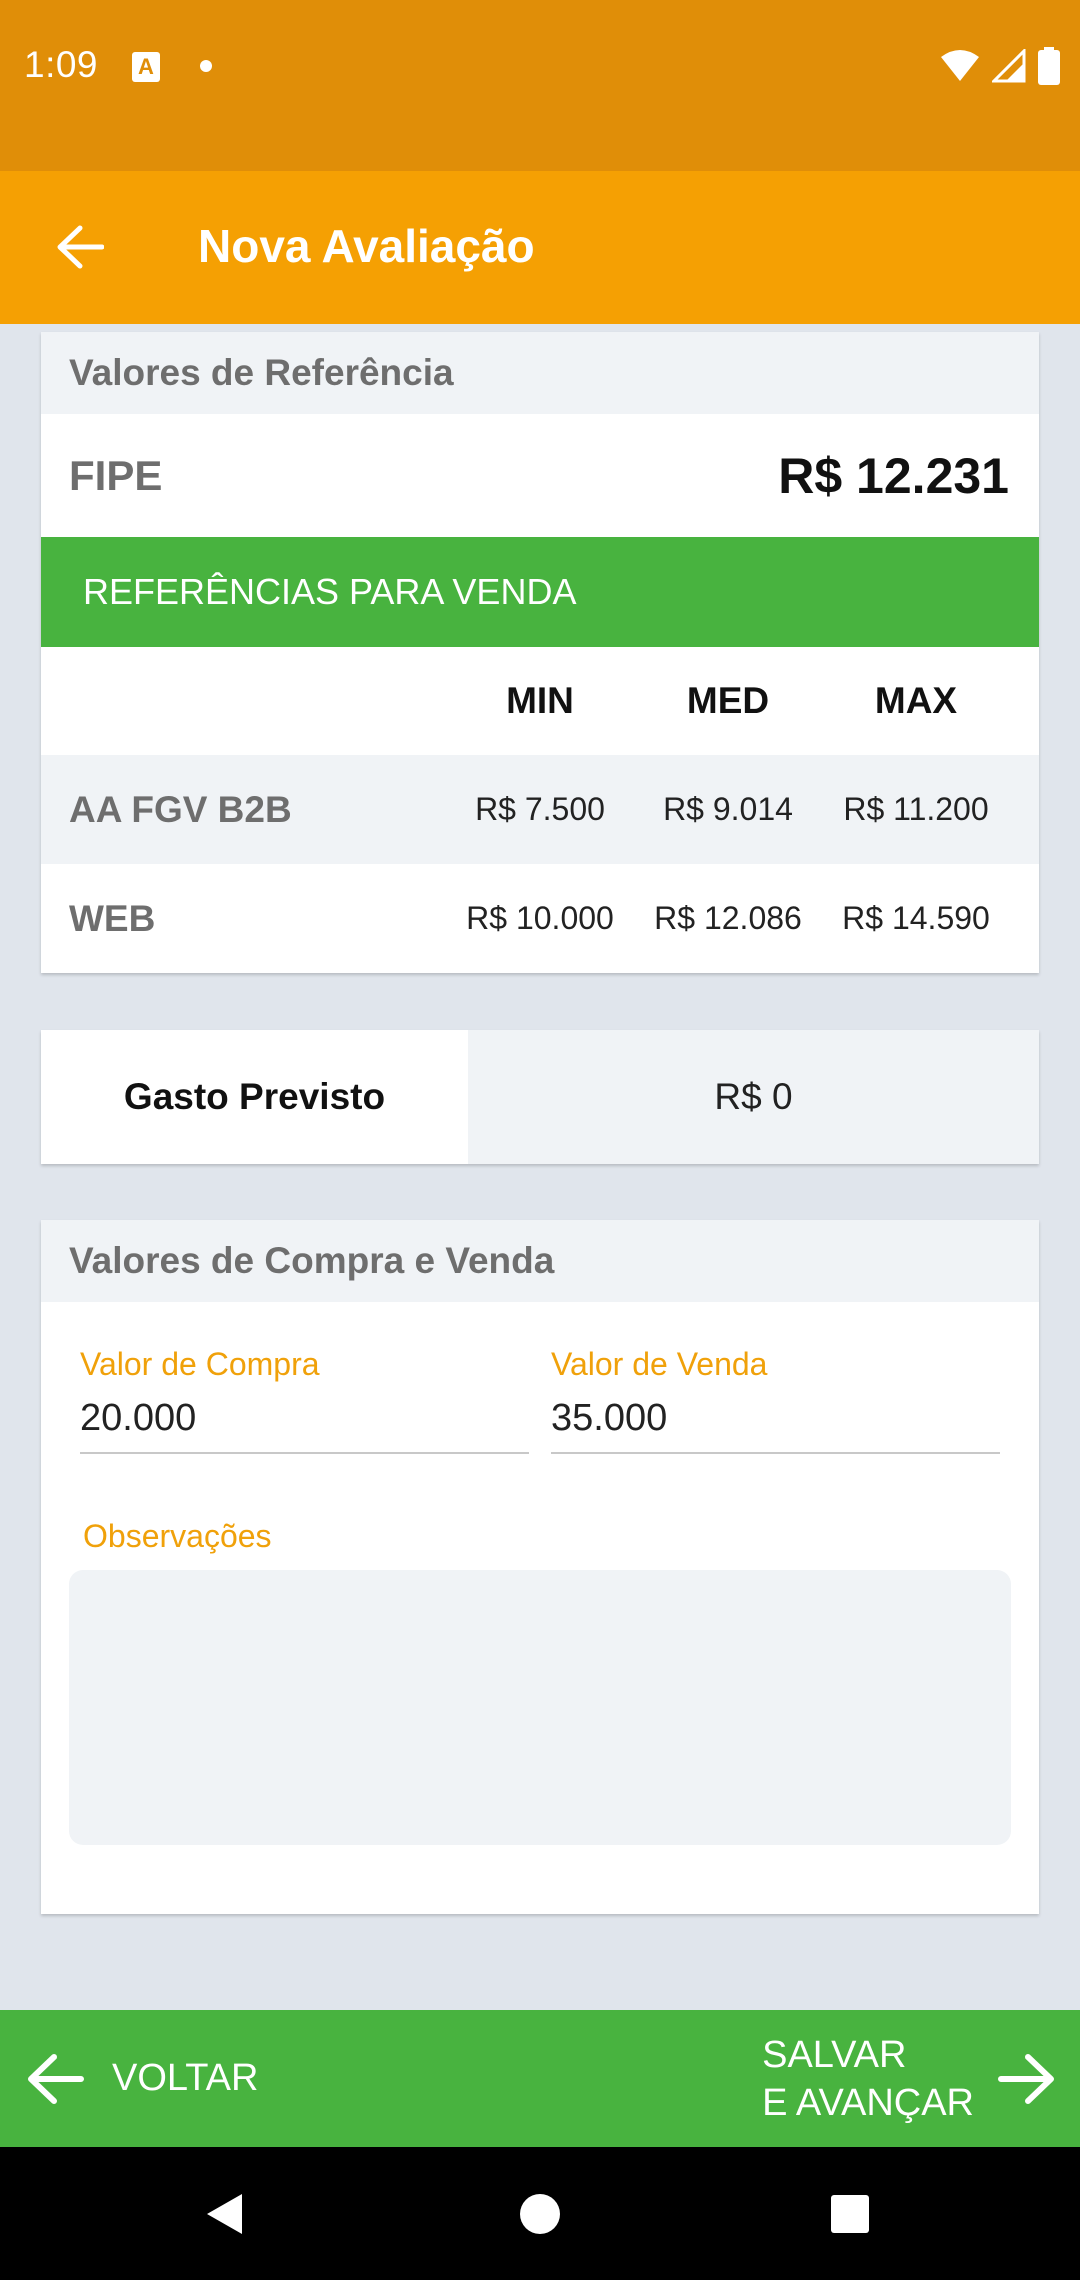  Describe the element at coordinates (254, 1097) in the screenshot. I see `expected-expense-label: Gasto Previsto` at that location.